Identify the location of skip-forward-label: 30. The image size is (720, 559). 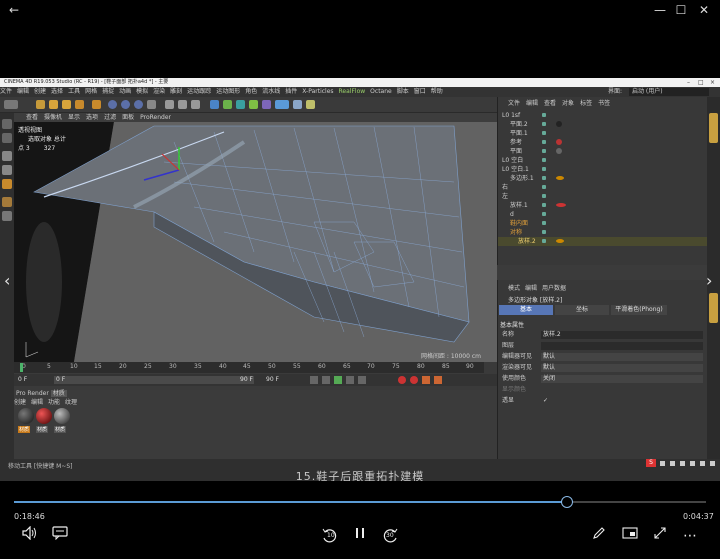
(390, 535).